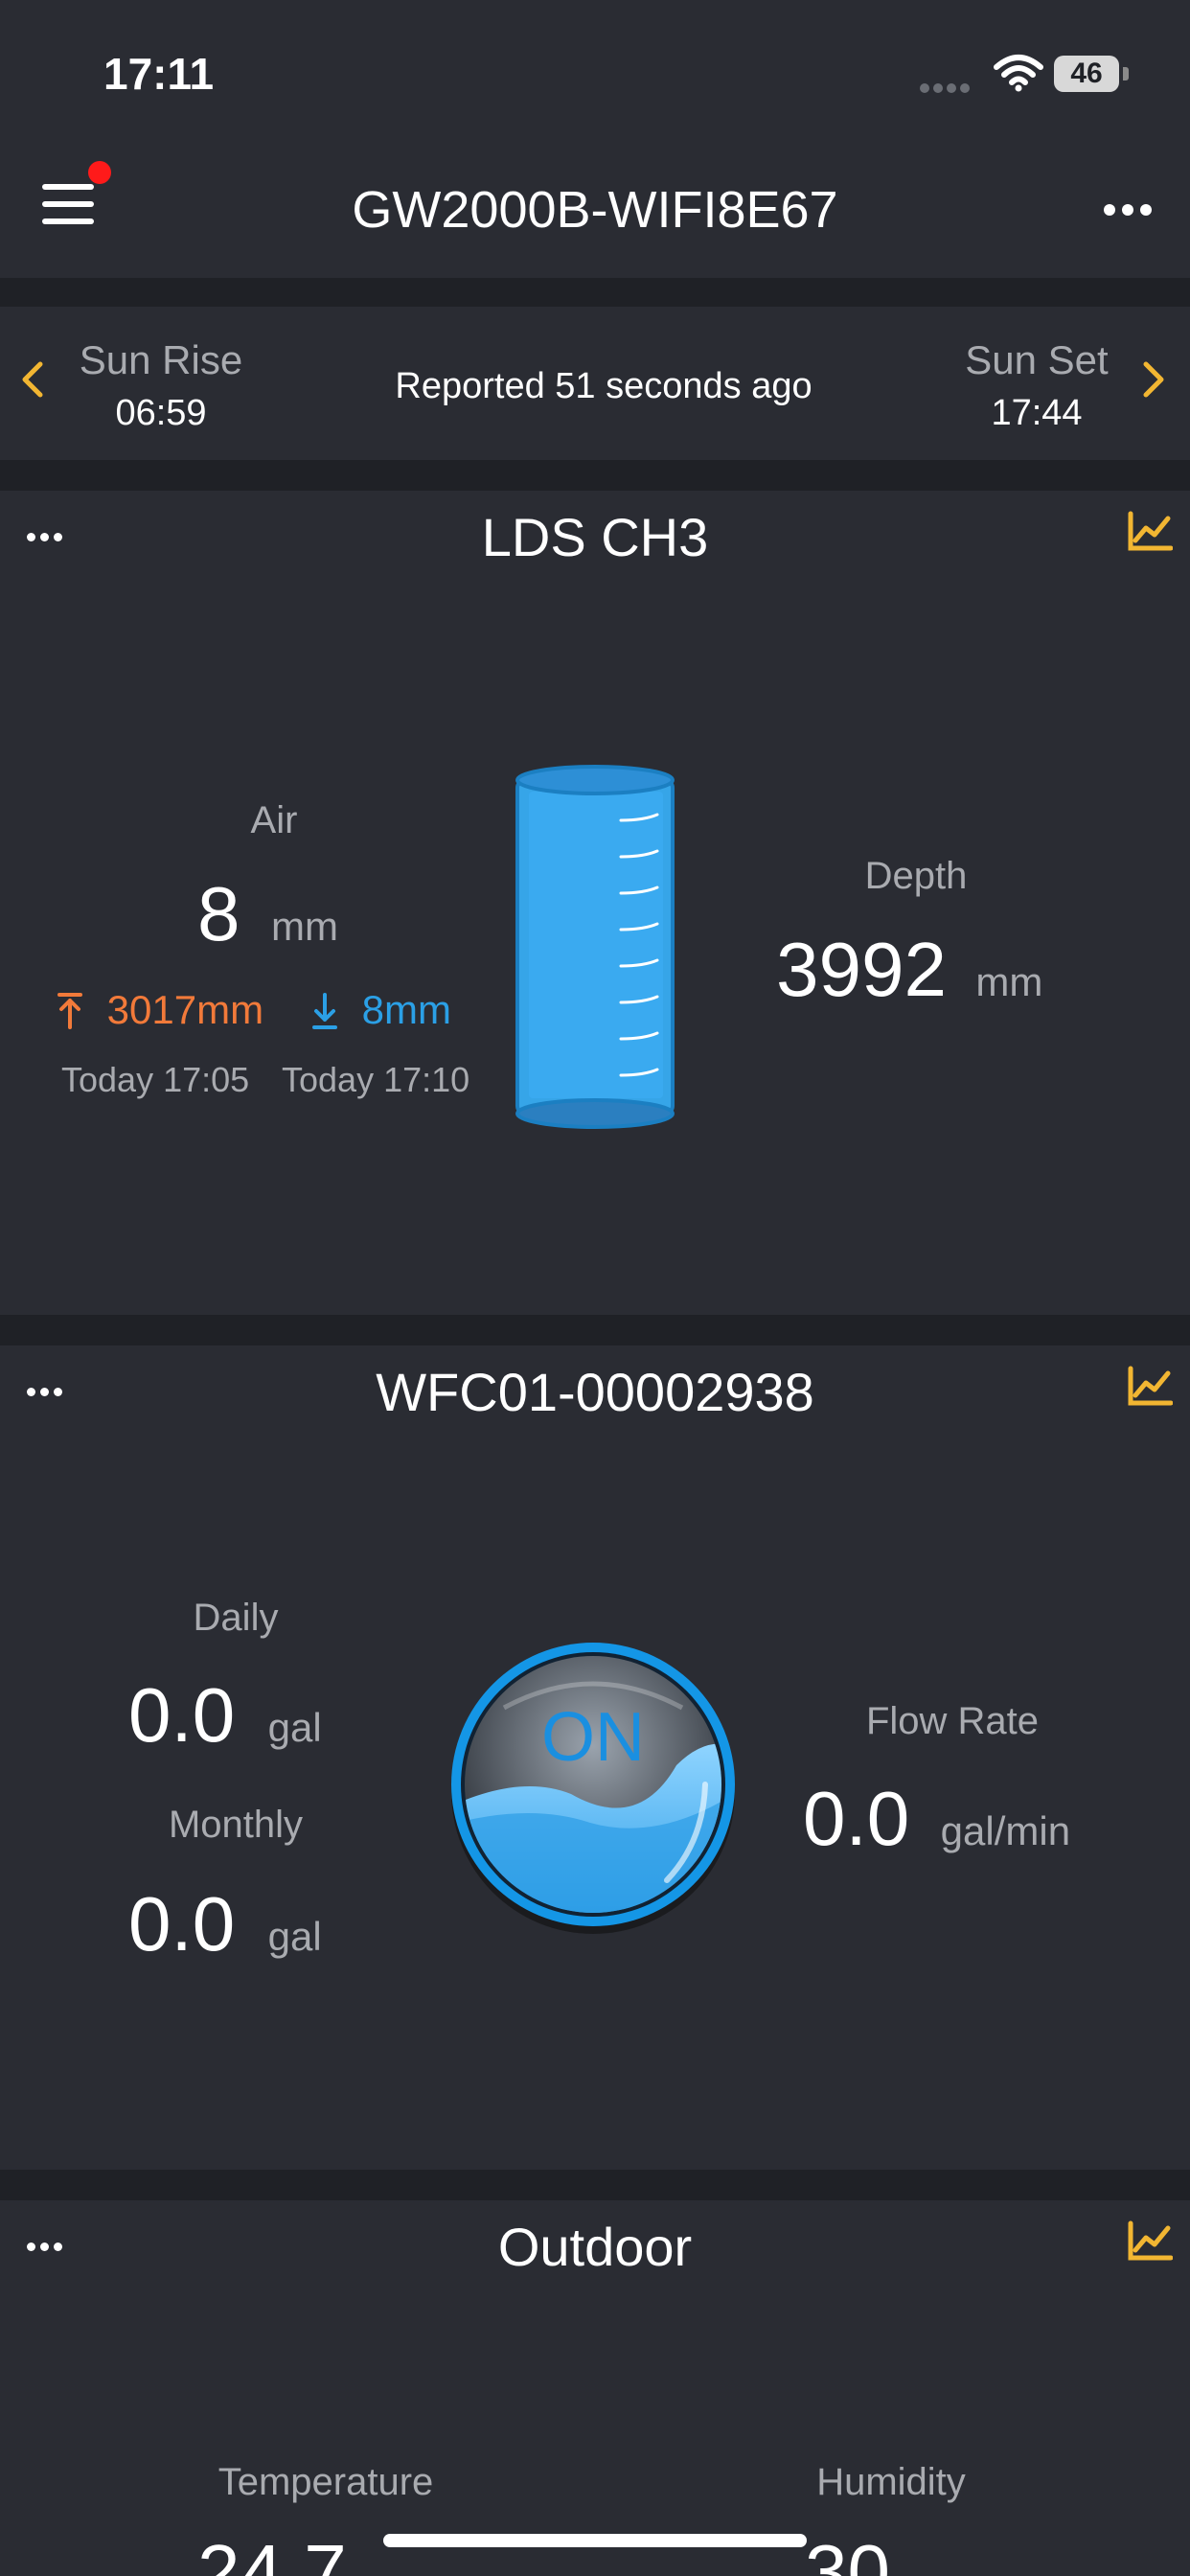  What do you see at coordinates (295, 1727) in the screenshot?
I see `daily-unit: gal` at bounding box center [295, 1727].